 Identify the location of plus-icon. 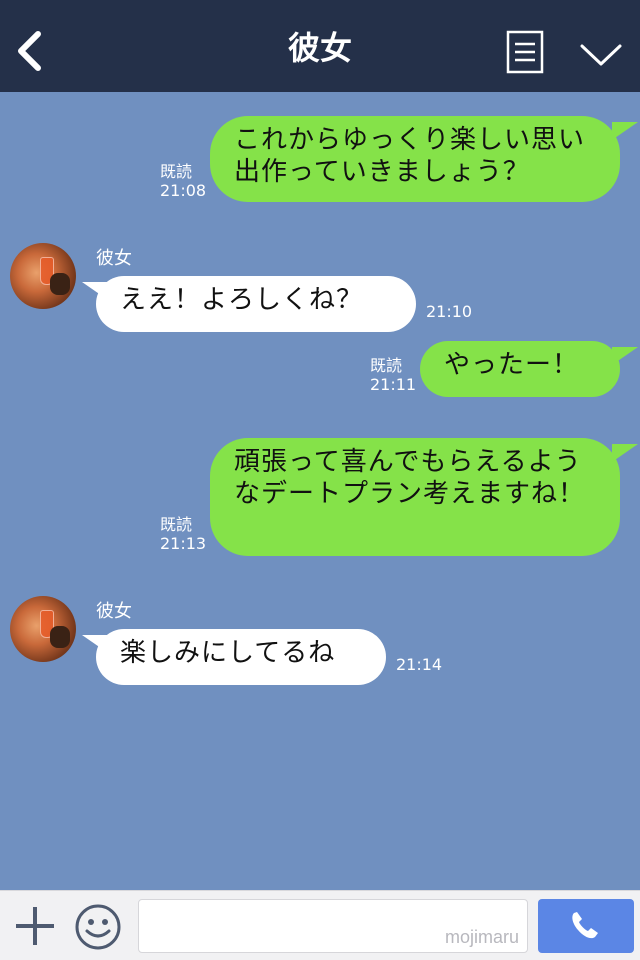
(35, 926).